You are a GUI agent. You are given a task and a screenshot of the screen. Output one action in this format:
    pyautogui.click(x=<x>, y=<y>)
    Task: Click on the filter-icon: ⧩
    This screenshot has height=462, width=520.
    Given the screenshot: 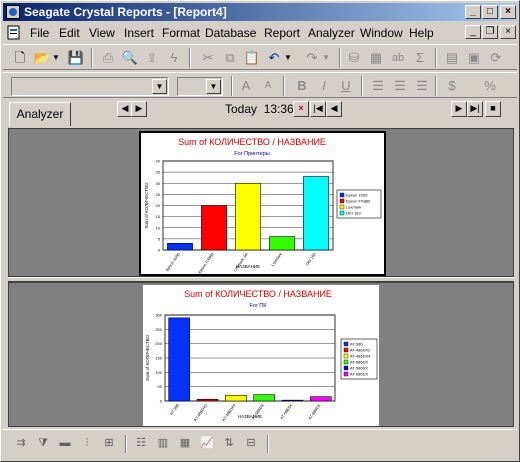 What is the action you would take?
    pyautogui.click(x=43, y=443)
    